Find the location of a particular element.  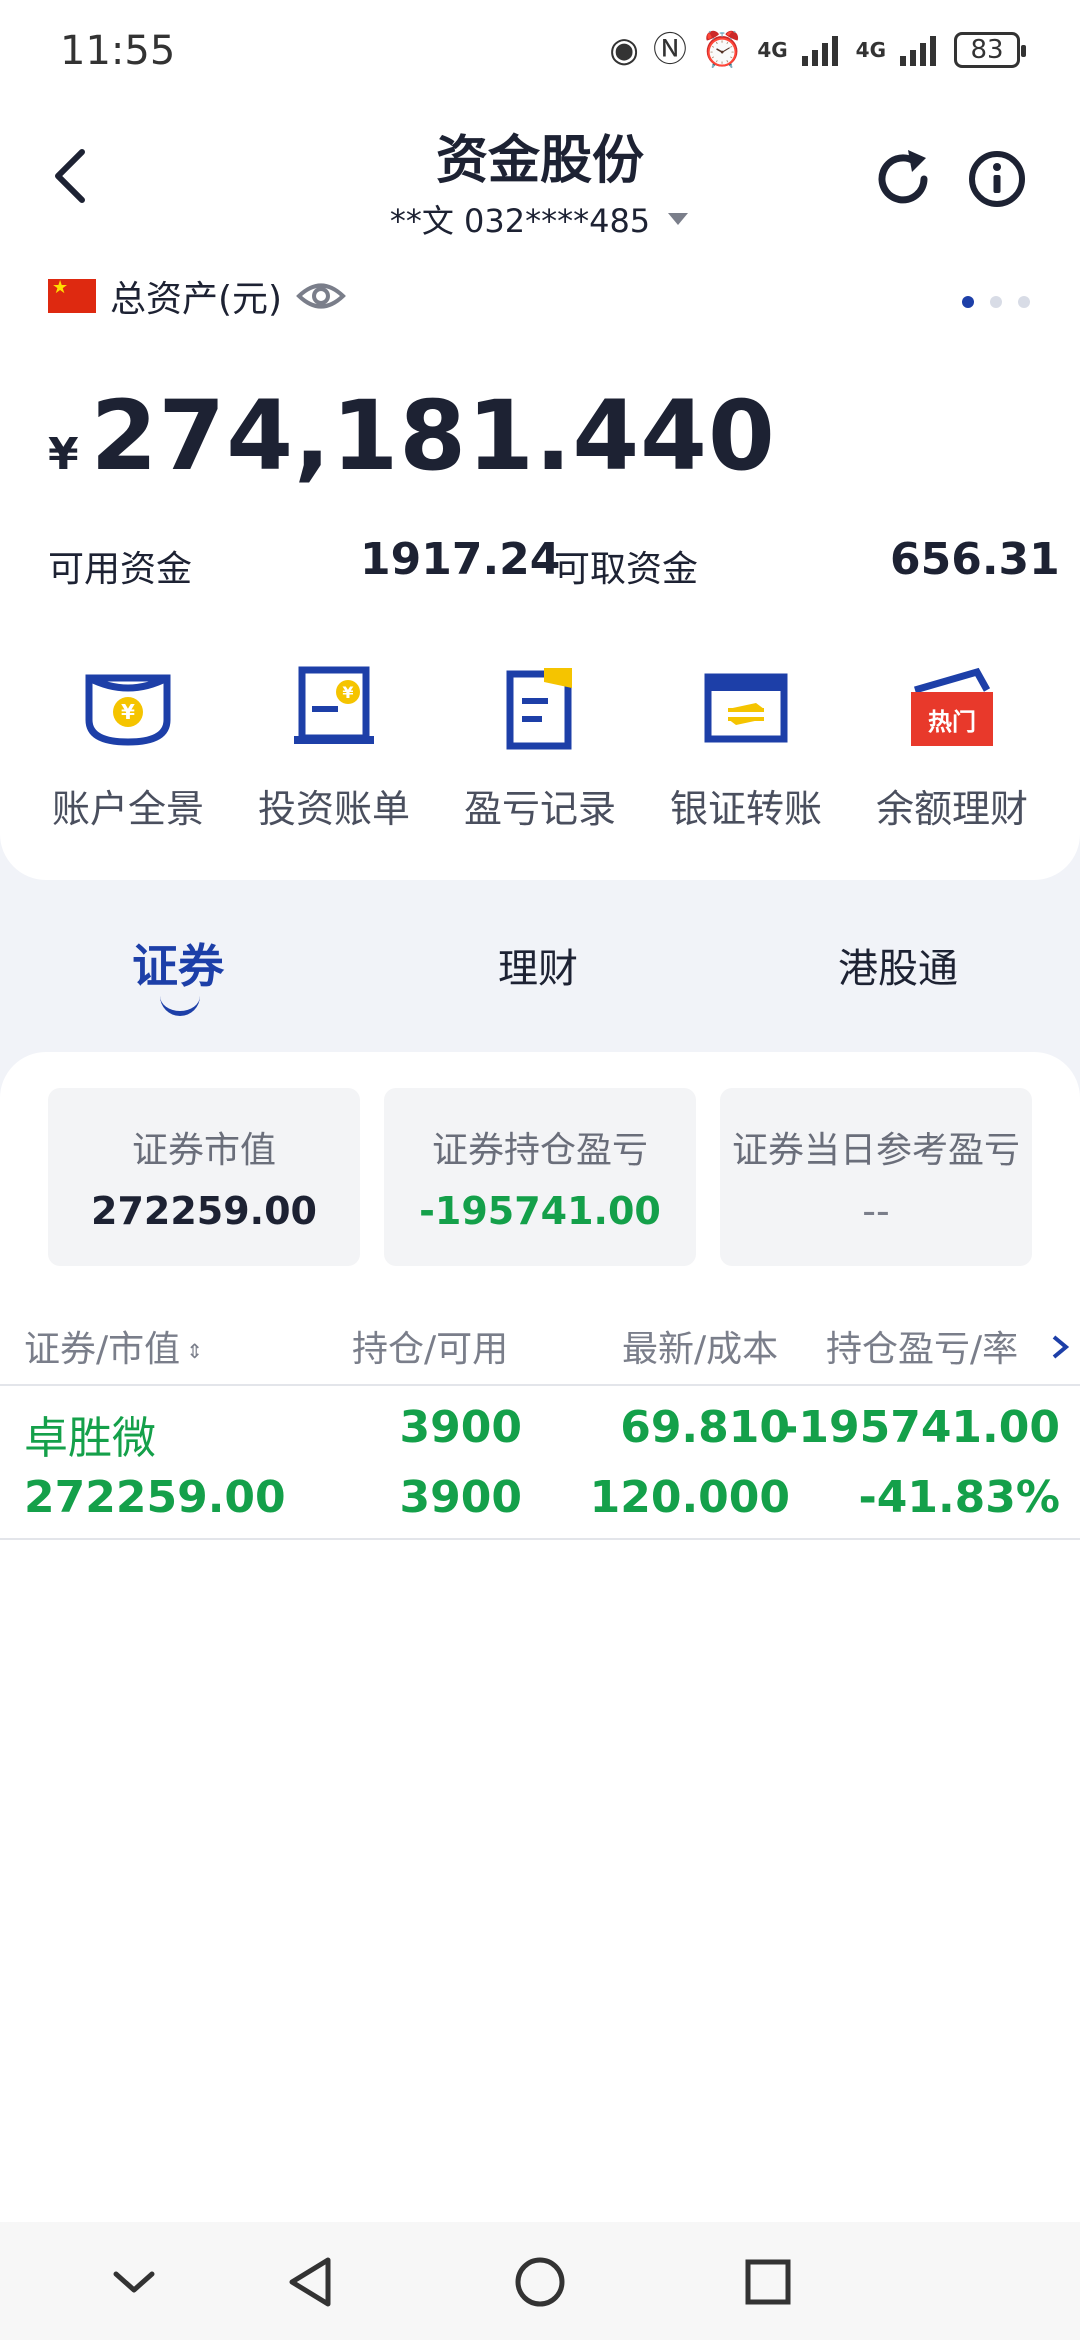

page-indicator is located at coordinates (996, 302).